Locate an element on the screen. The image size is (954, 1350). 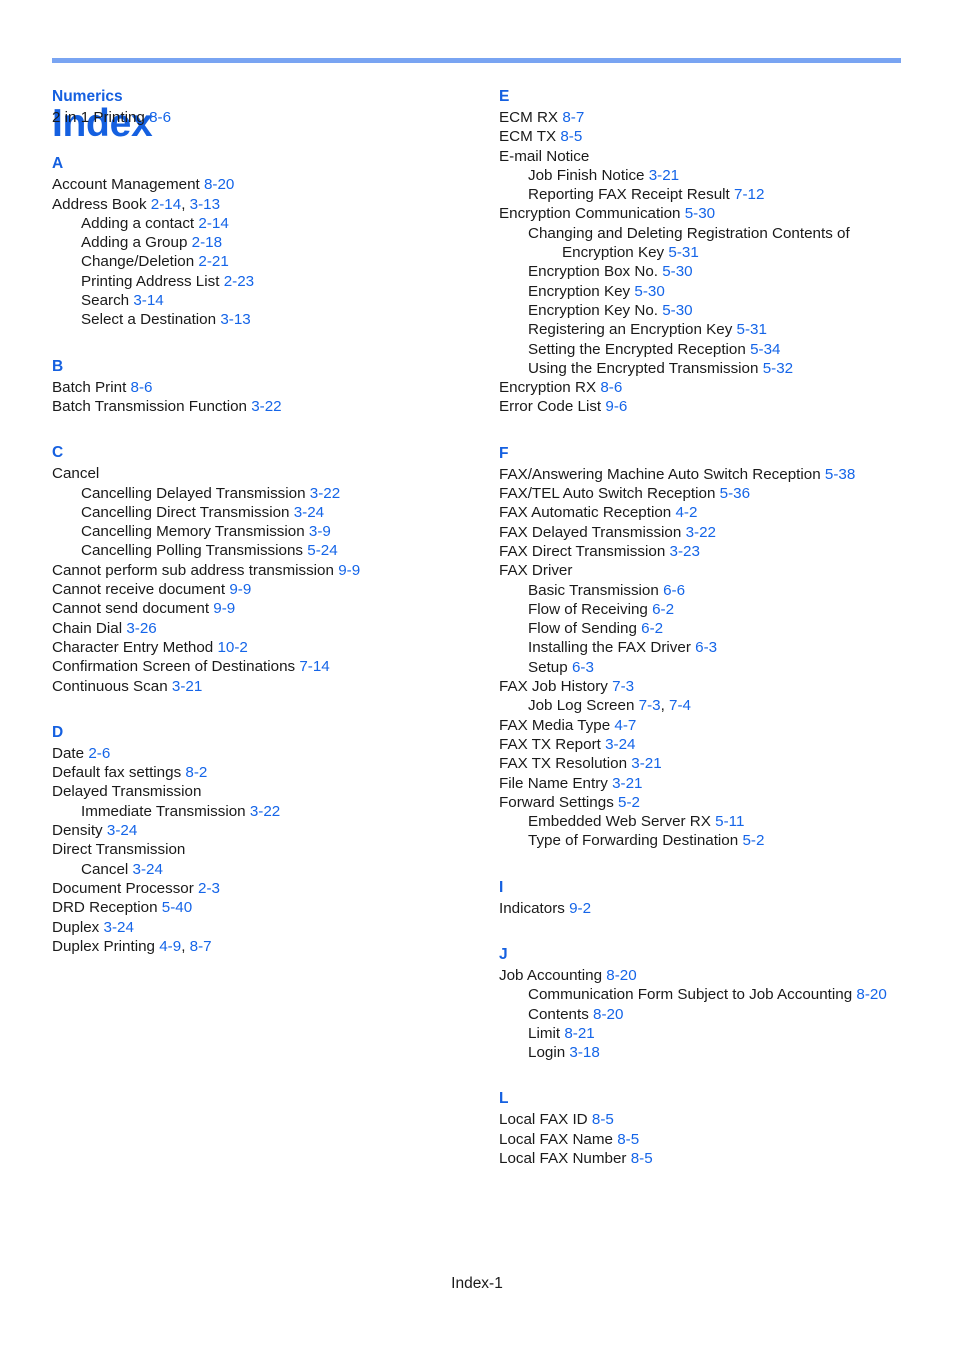
index-page-reference: 4-9 is located at coordinates (170, 946).